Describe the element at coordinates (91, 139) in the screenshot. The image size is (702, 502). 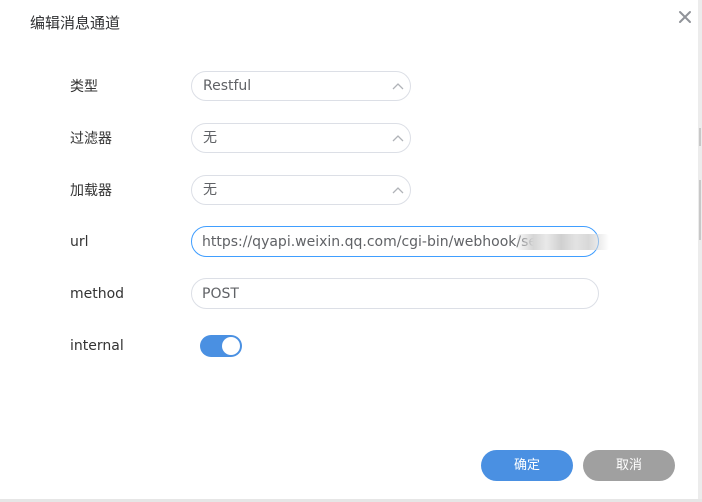
I see `filter-label: 过滤器` at that location.